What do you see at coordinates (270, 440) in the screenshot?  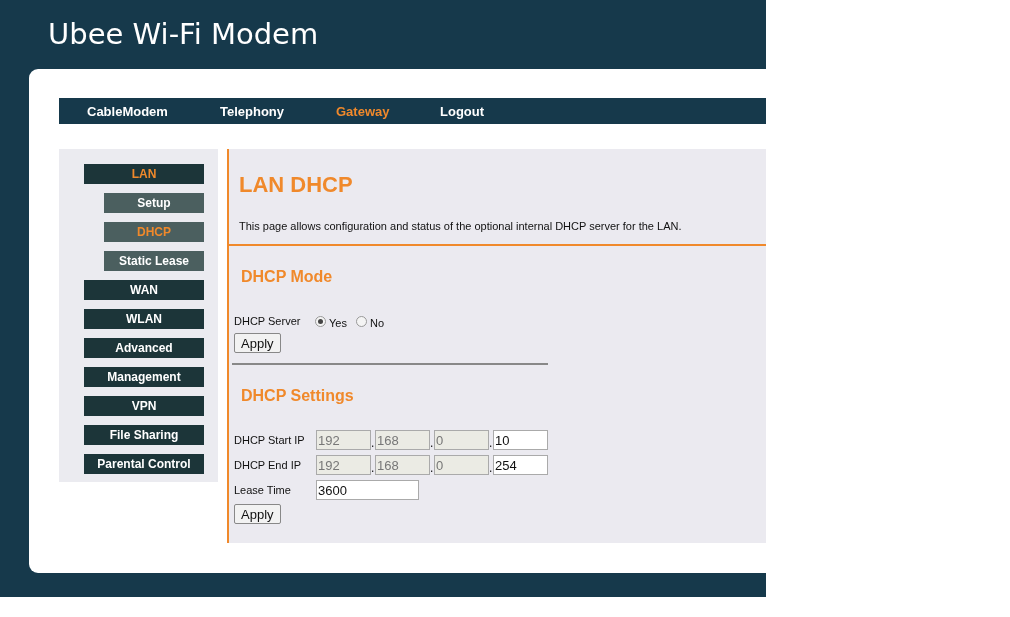 I see `field-label: DHCP Start IP` at bounding box center [270, 440].